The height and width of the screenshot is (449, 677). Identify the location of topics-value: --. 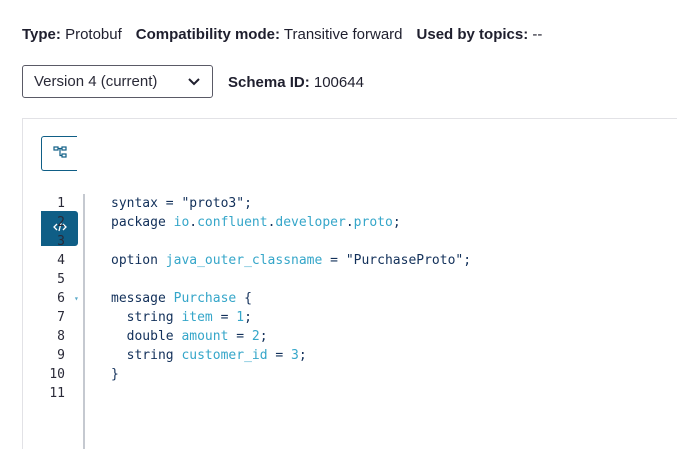
(537, 34).